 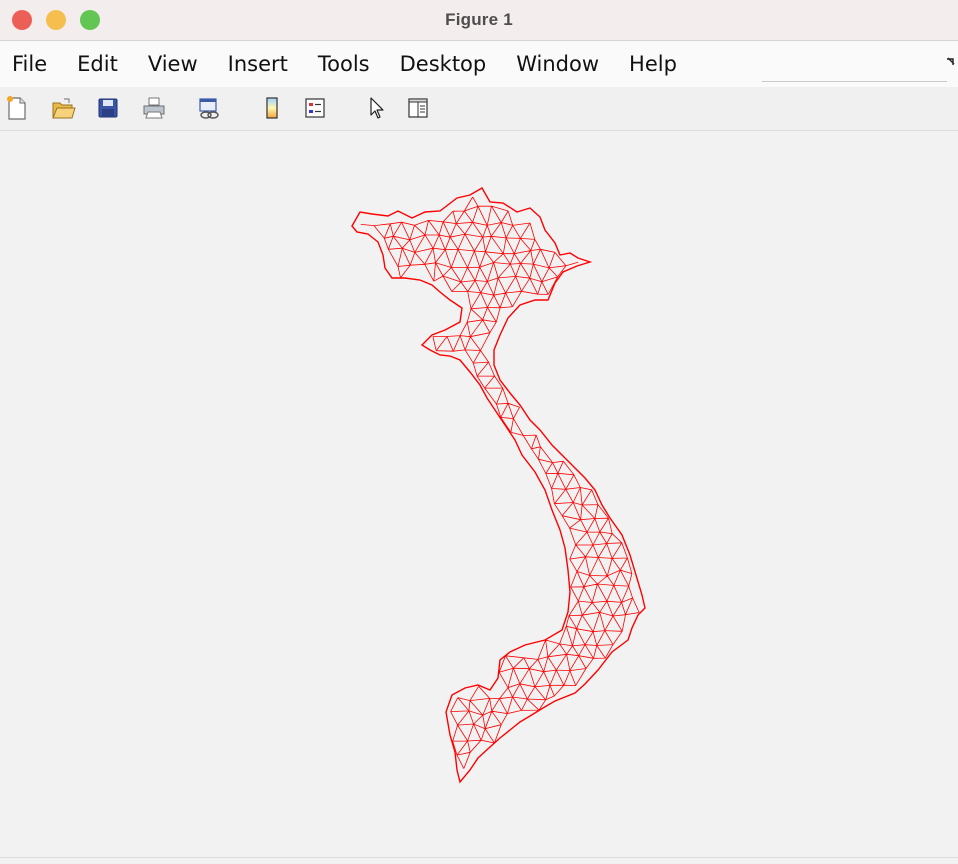 What do you see at coordinates (272, 108) in the screenshot?
I see `insert-colorbar-icon` at bounding box center [272, 108].